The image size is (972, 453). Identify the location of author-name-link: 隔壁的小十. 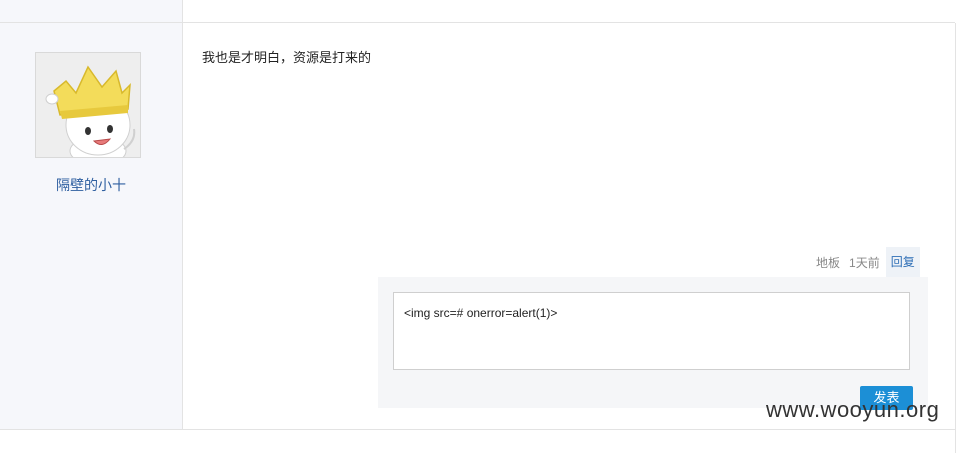
(91, 185).